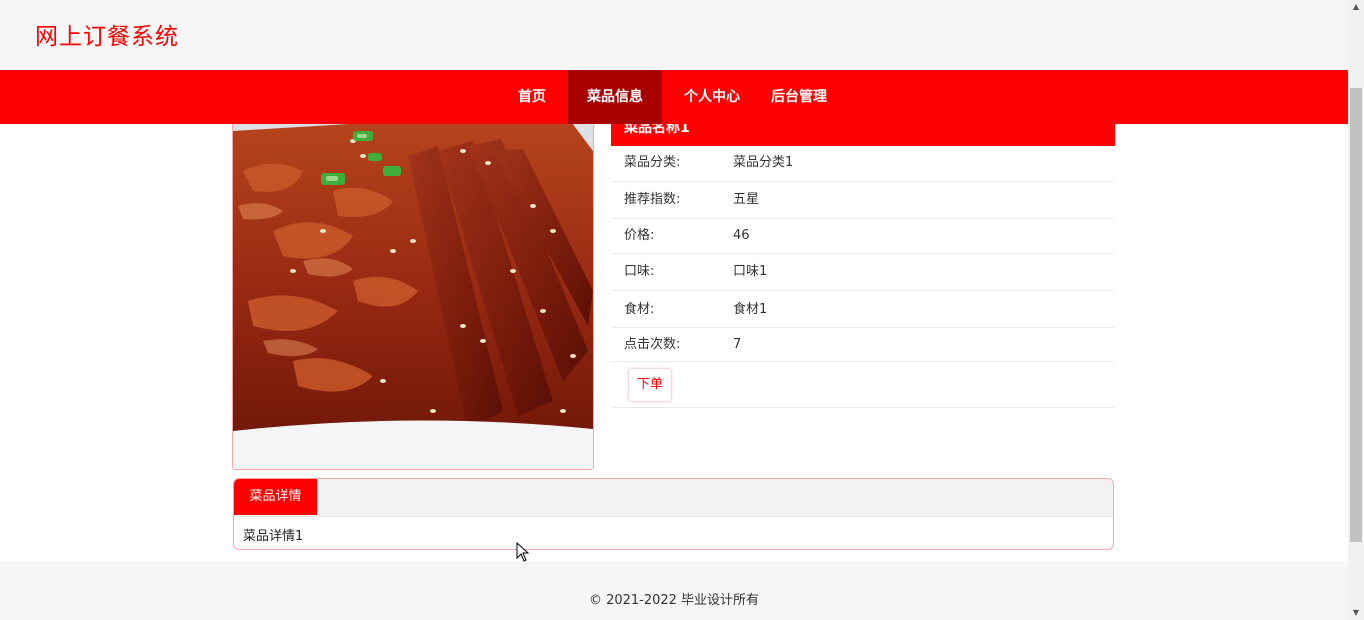 The height and width of the screenshot is (620, 1364). Describe the element at coordinates (1356, 7) in the screenshot. I see `scroll-up-icon: ▲` at that location.